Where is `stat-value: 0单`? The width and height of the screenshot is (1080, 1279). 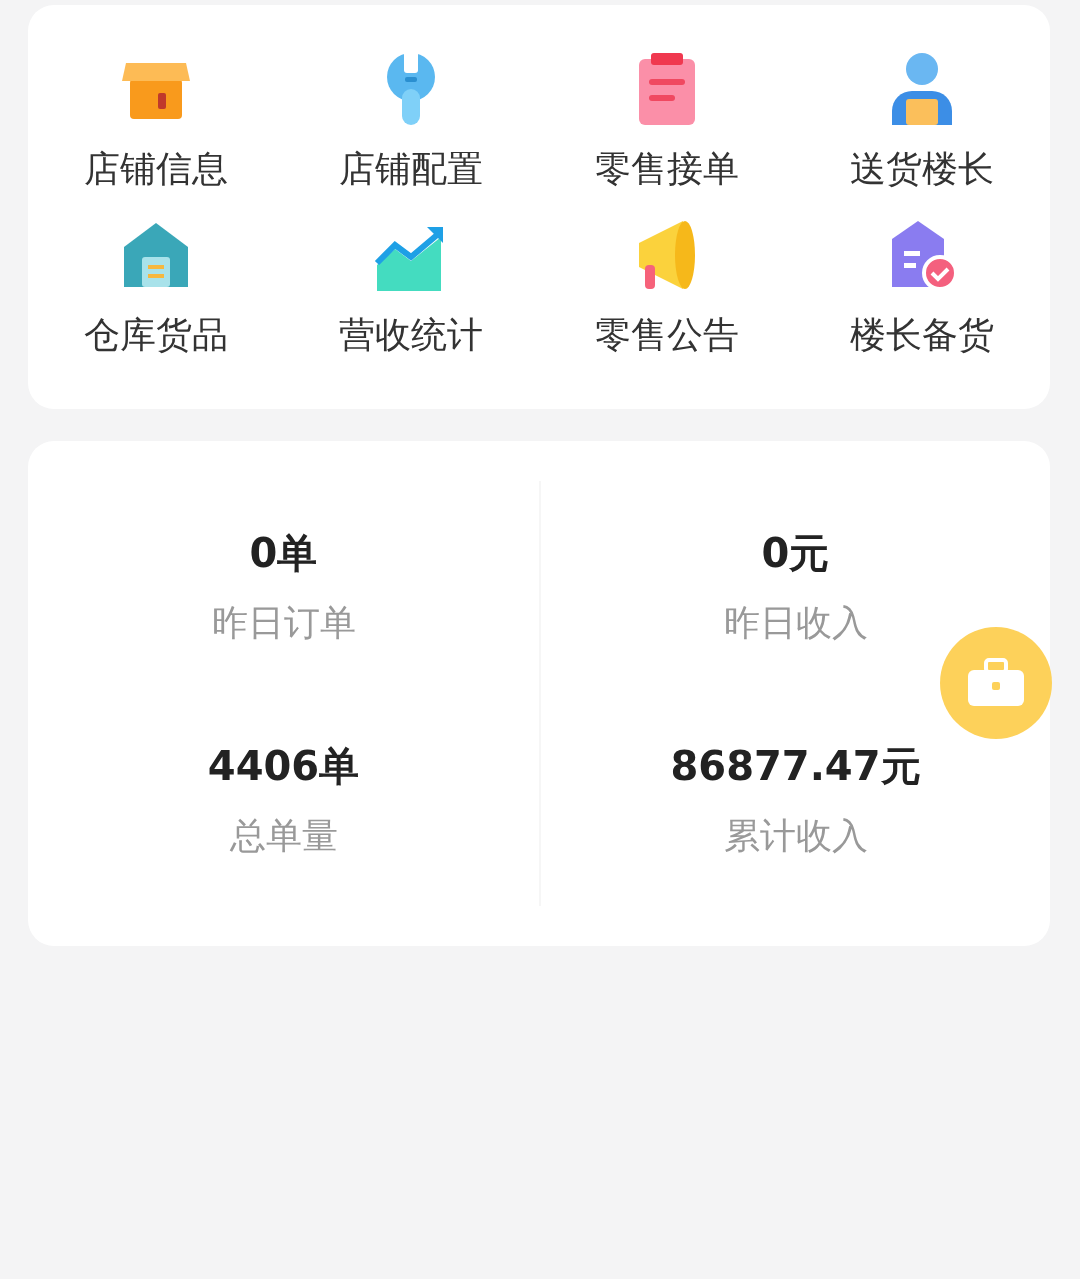 stat-value: 0单 is located at coordinates (283, 554).